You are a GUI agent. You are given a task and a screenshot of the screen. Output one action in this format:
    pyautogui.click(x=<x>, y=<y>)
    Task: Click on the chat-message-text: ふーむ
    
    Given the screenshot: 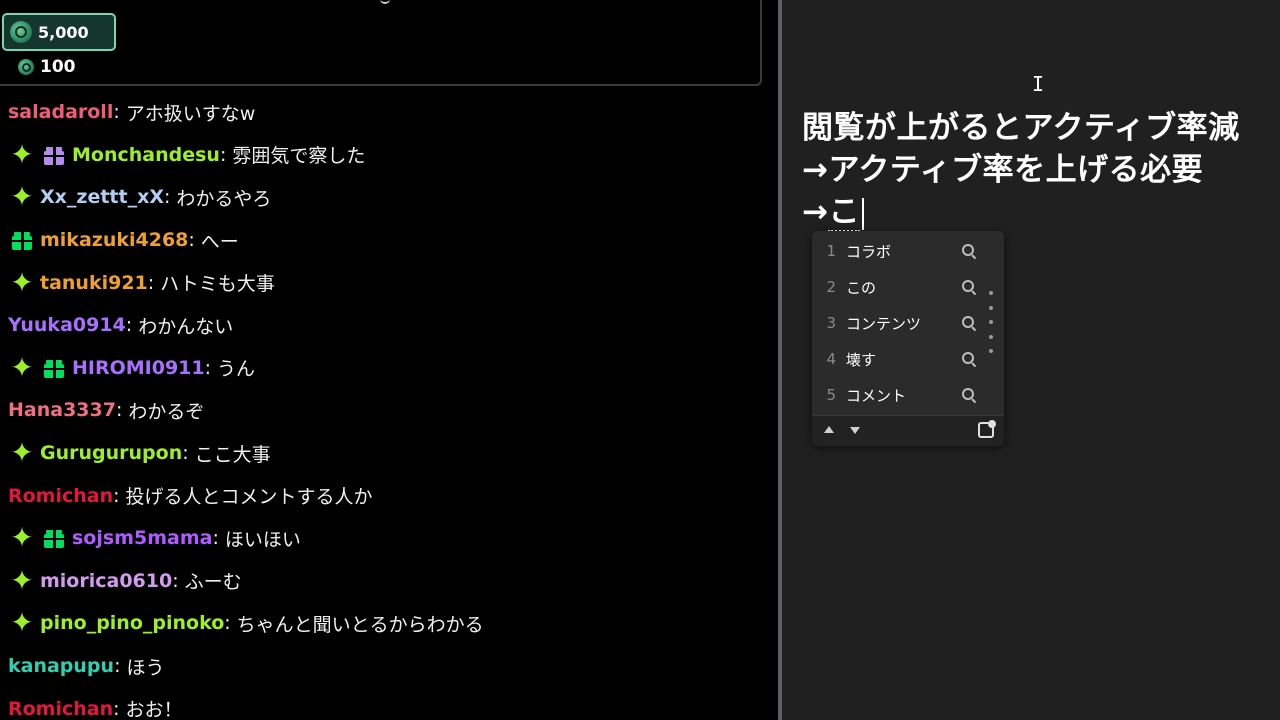 What is the action you would take?
    pyautogui.click(x=213, y=582)
    